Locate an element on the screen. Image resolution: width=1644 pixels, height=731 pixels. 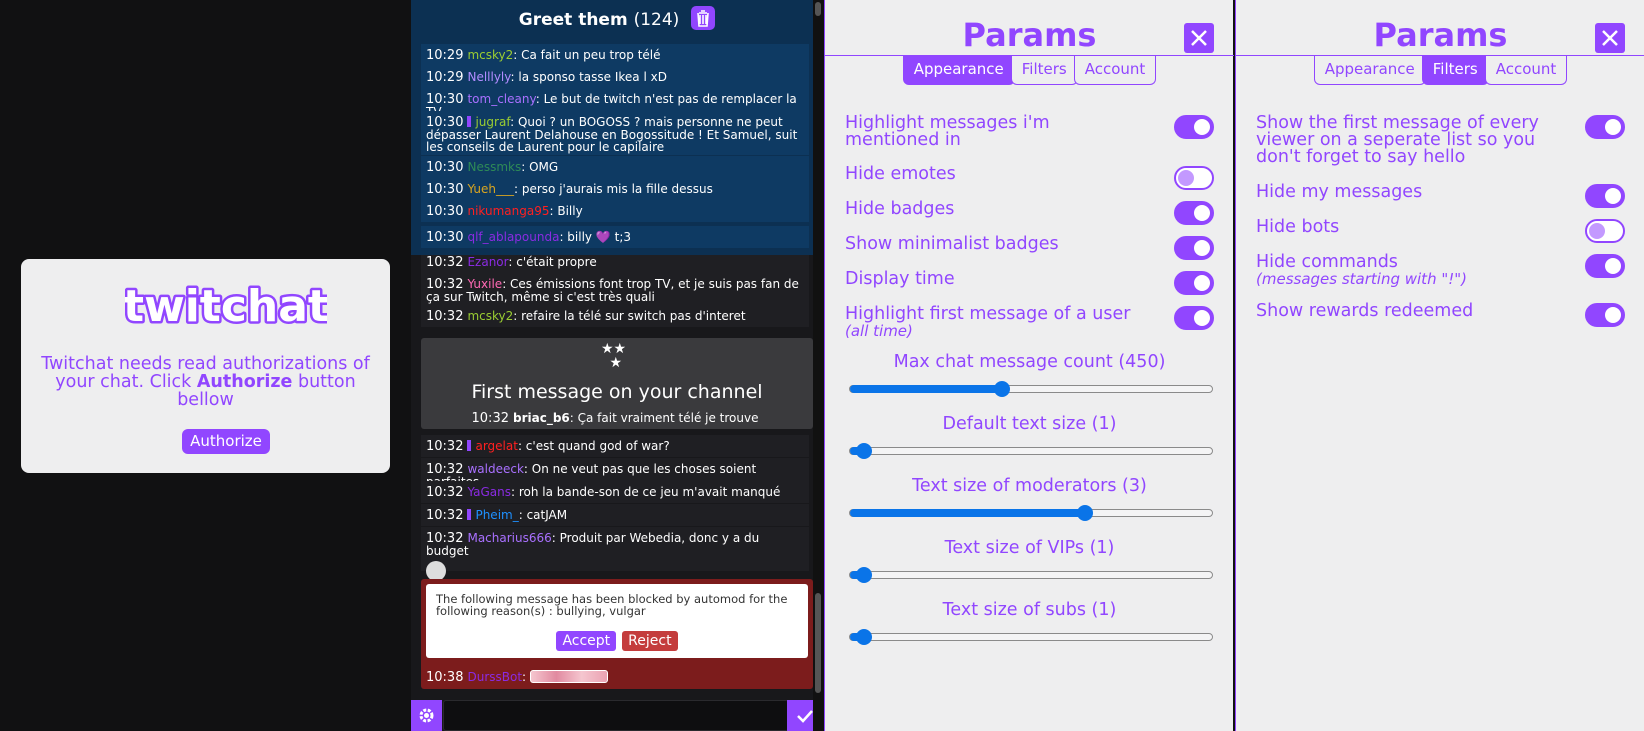
logo-text-inner: twitchat is located at coordinates (226, 306).